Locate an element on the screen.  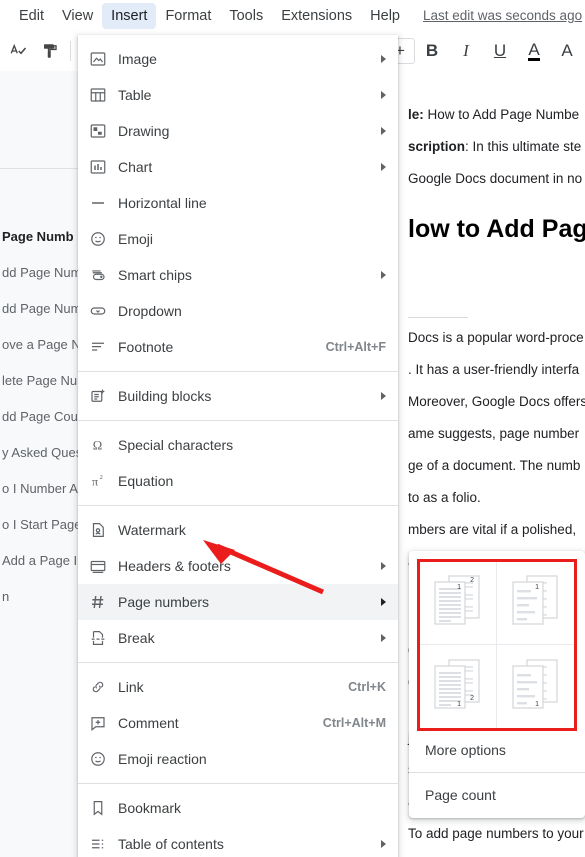
menu-item-bookmark: Bookmark is located at coordinates (238, 808).